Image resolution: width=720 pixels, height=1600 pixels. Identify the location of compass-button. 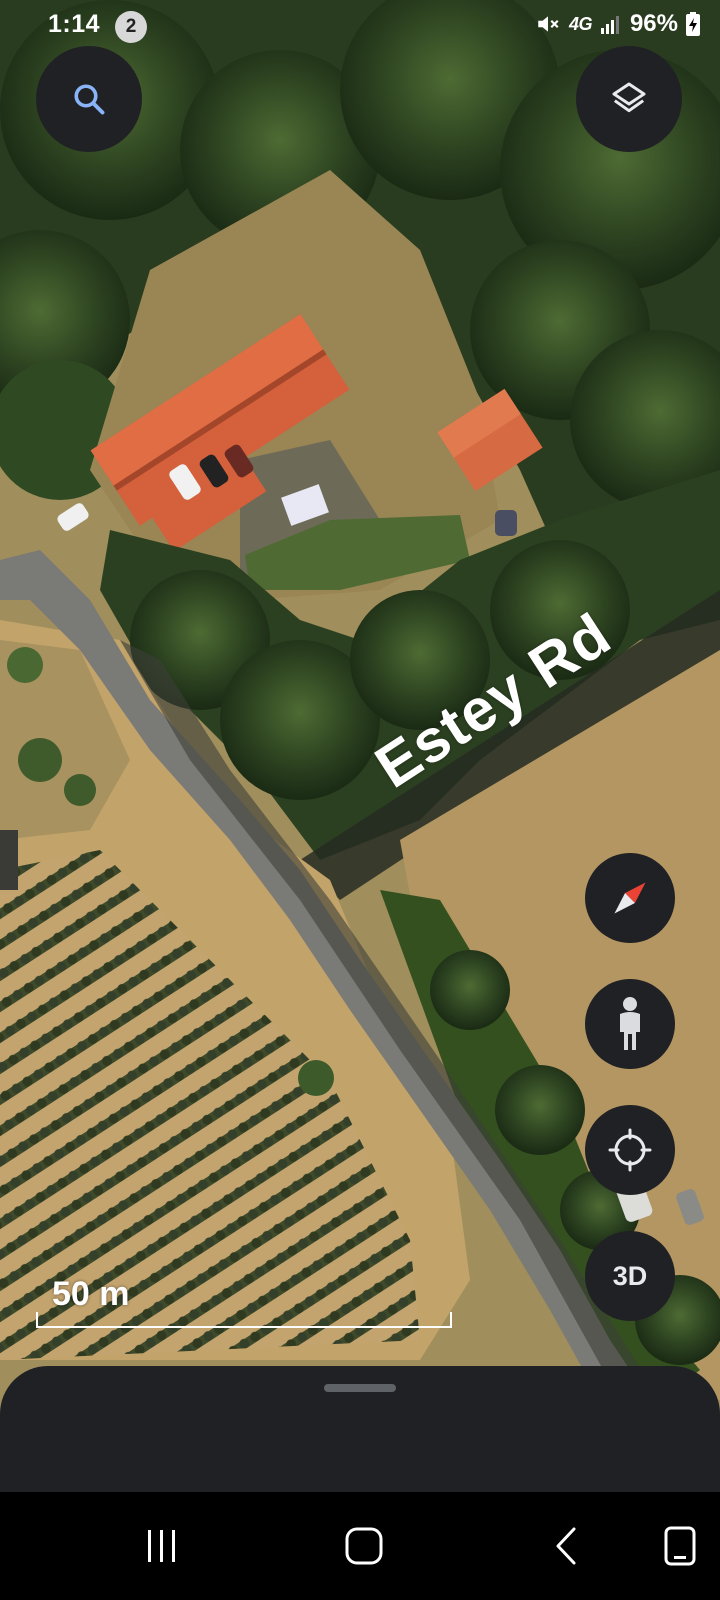
(630, 898).